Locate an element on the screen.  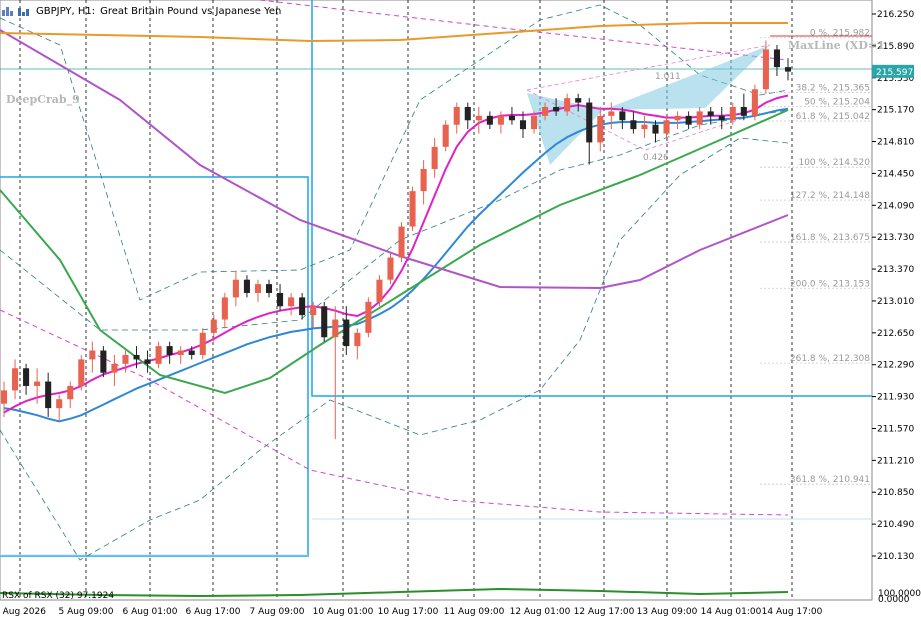
pattern-label: DeepCrab_9 is located at coordinates (43, 100).